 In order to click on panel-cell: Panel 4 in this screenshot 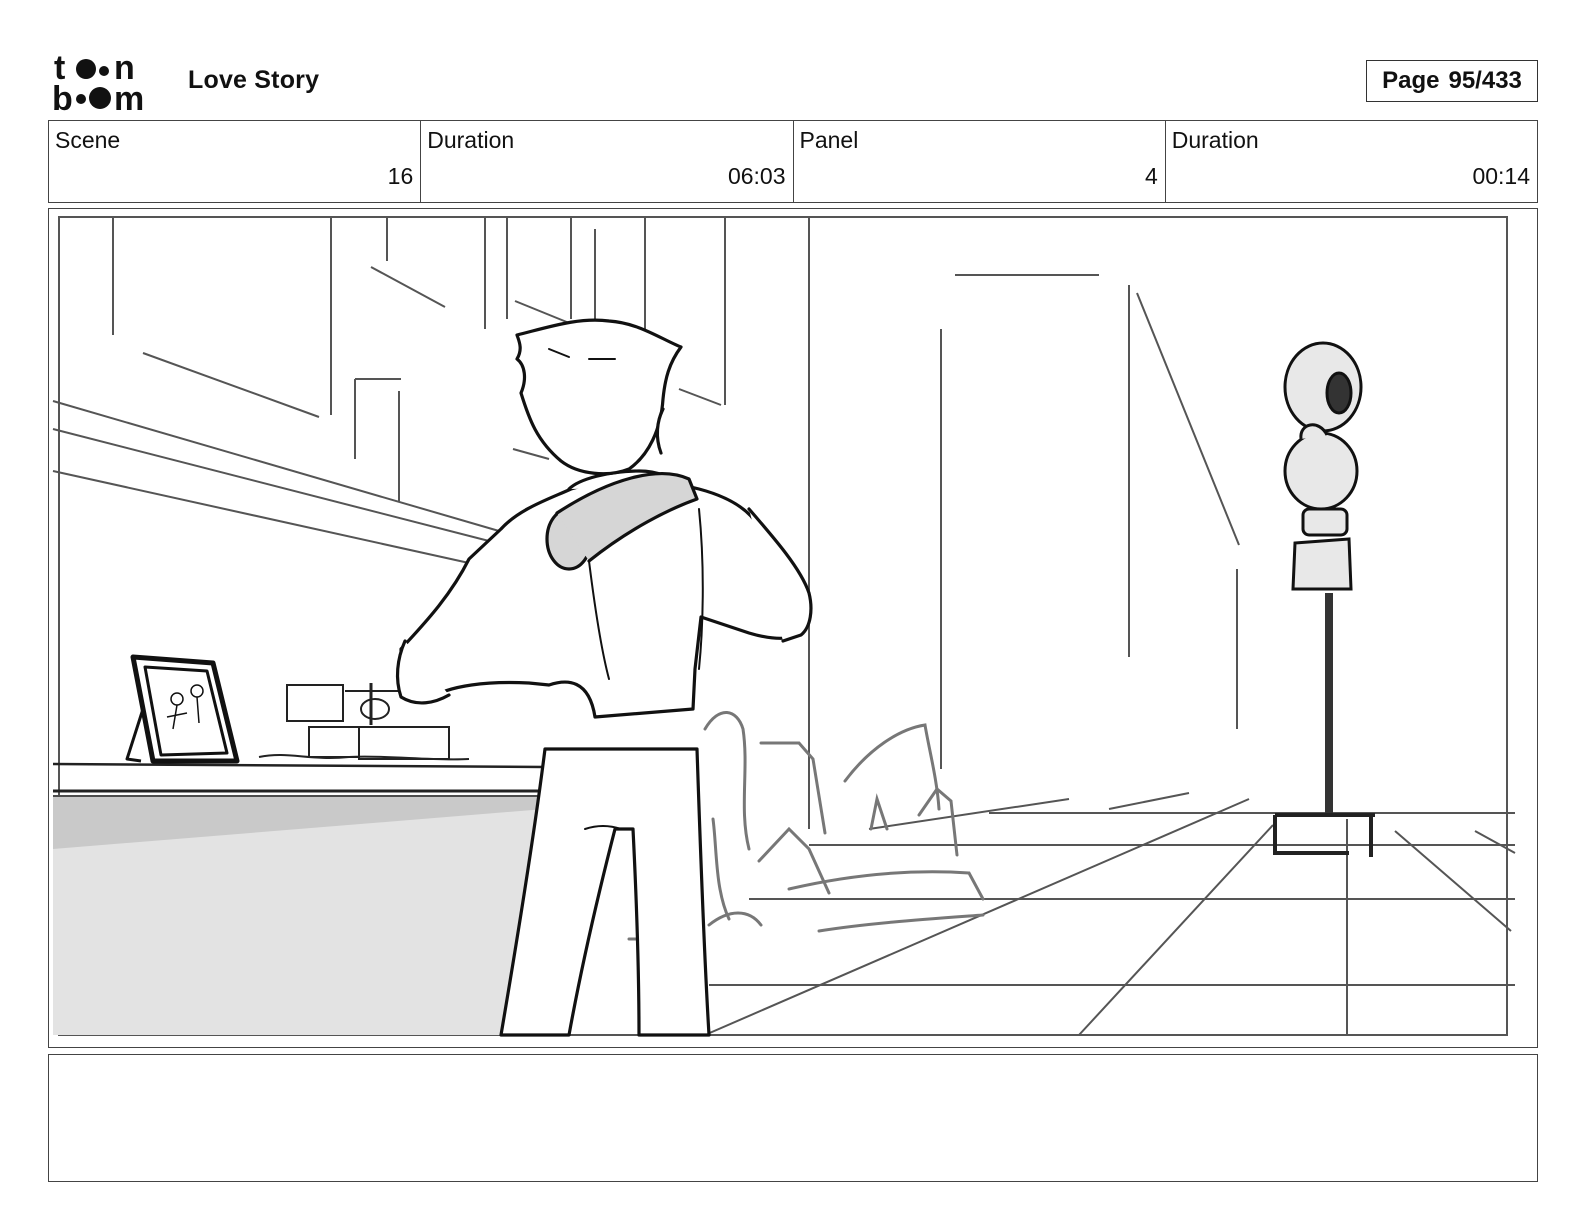, I will do `click(980, 161)`.